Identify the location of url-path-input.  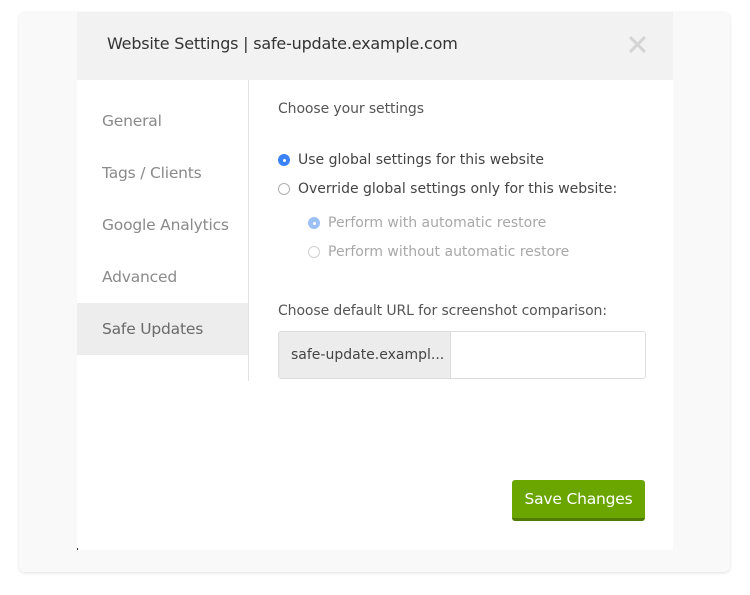
(548, 355).